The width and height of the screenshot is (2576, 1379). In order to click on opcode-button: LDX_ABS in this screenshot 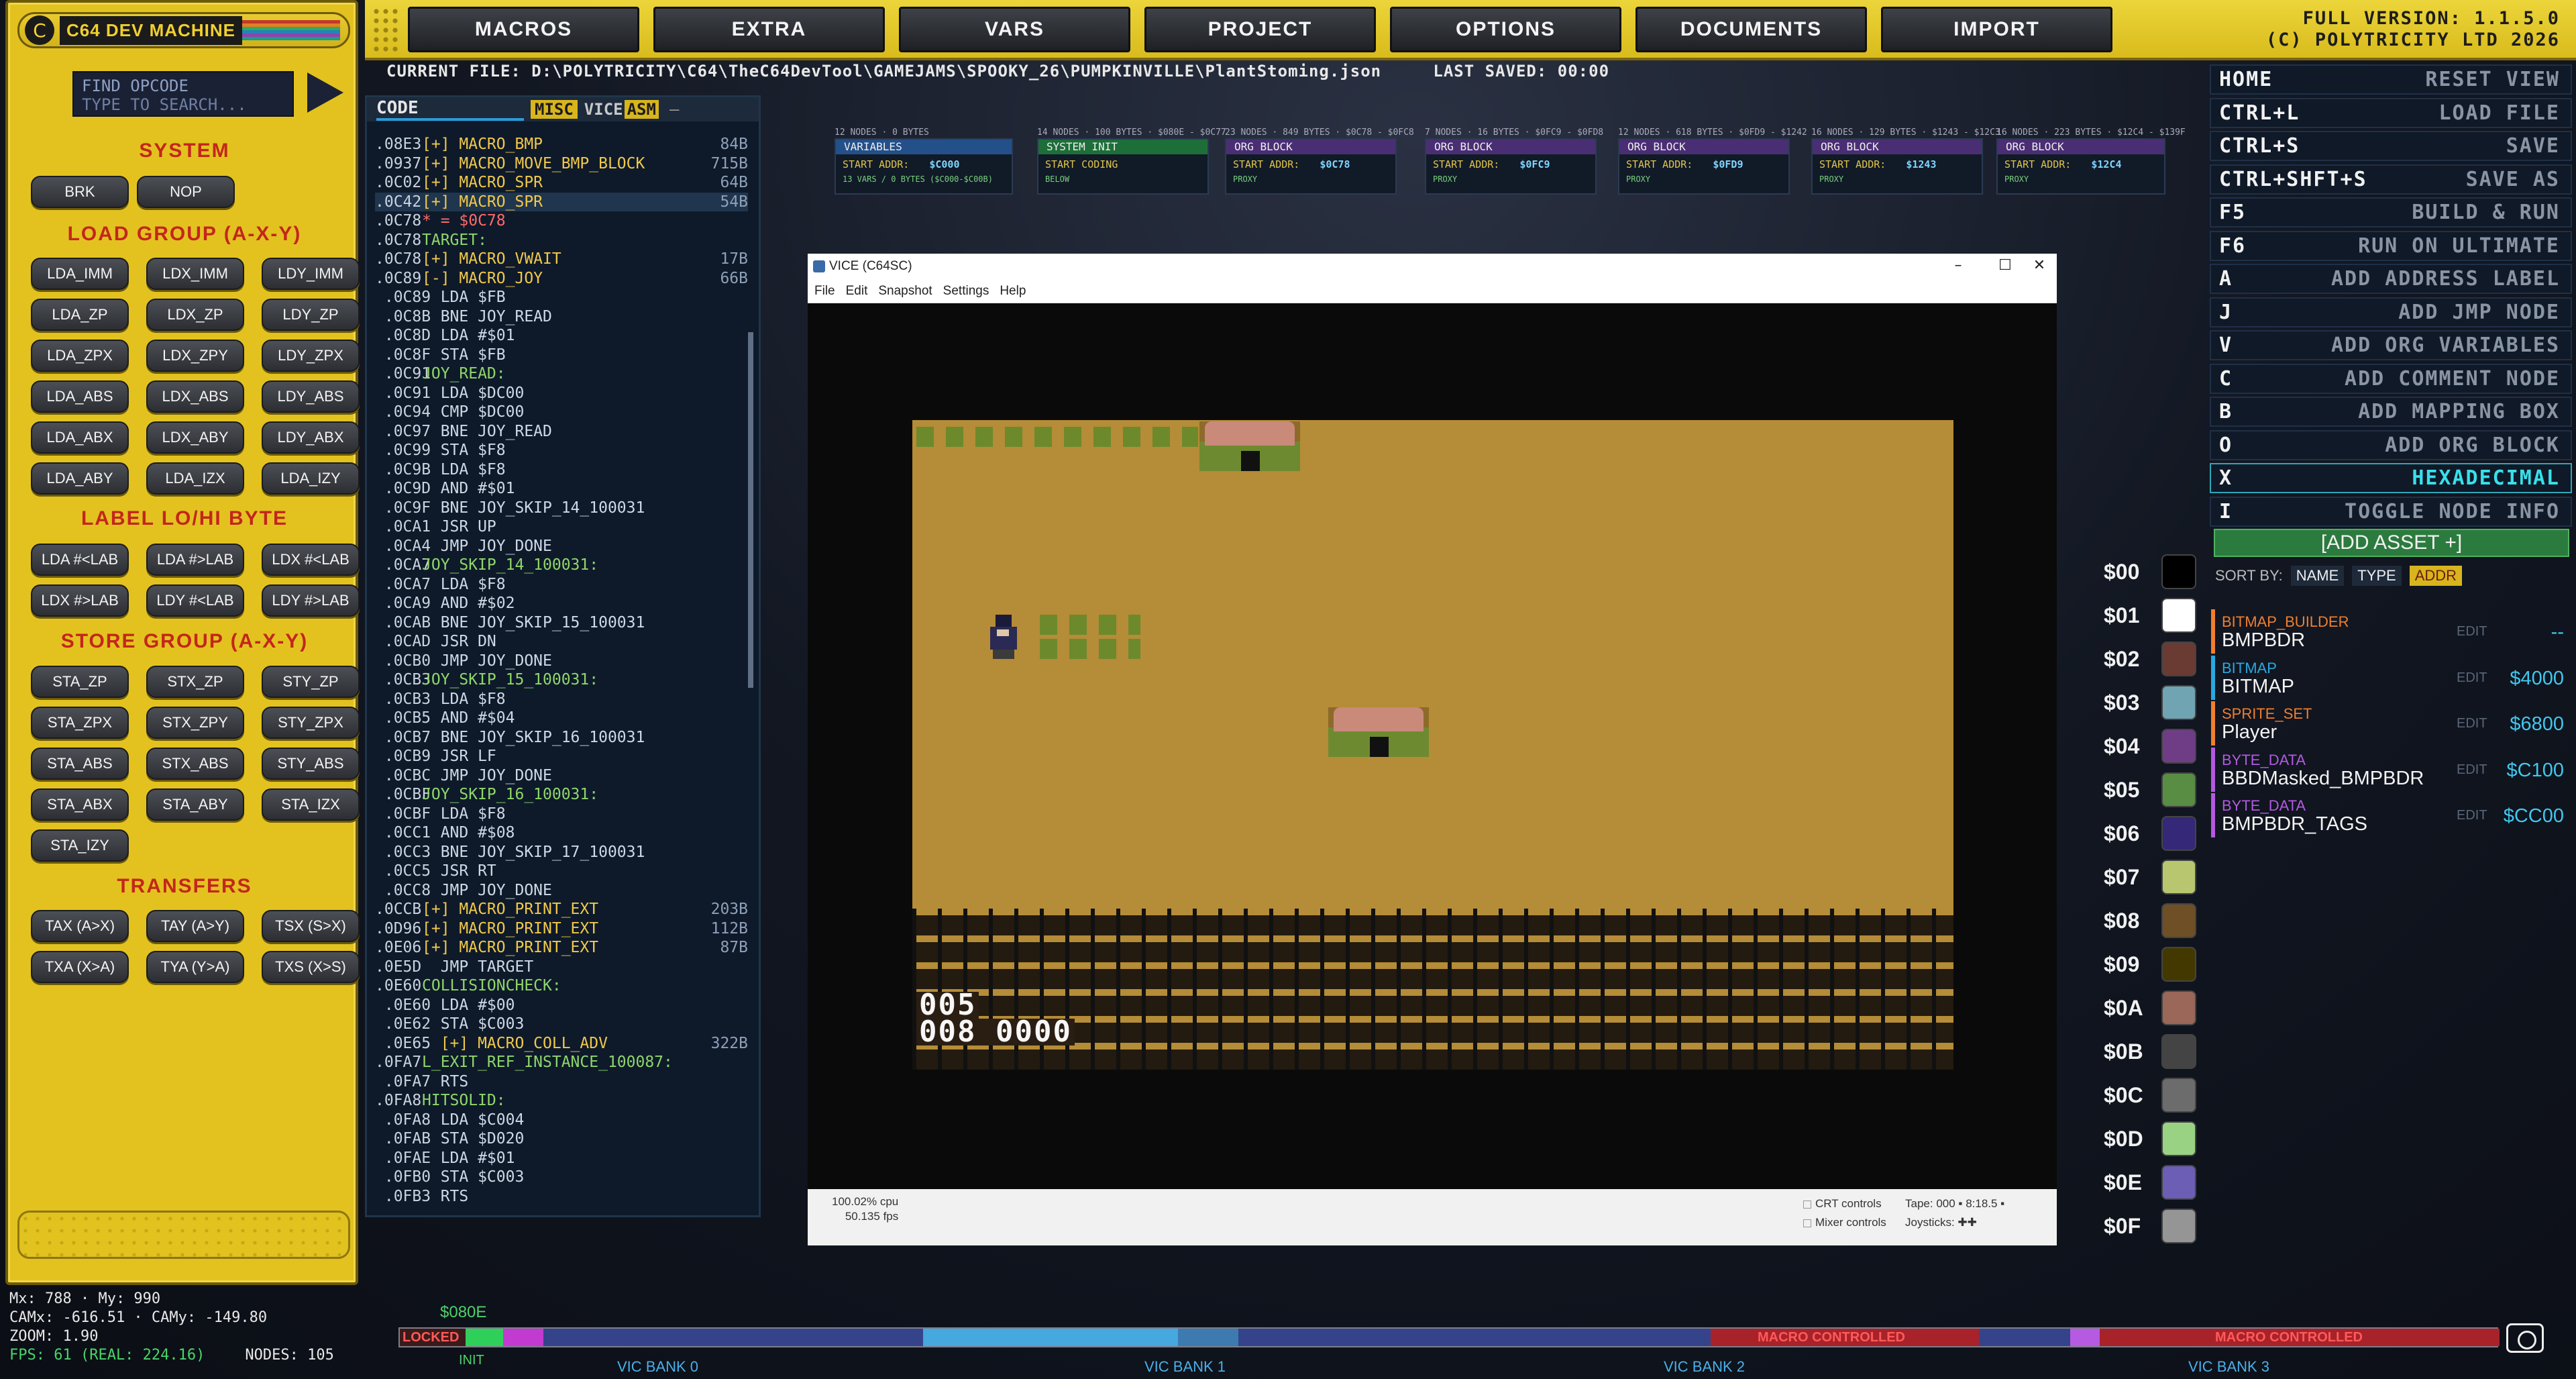, I will do `click(195, 396)`.